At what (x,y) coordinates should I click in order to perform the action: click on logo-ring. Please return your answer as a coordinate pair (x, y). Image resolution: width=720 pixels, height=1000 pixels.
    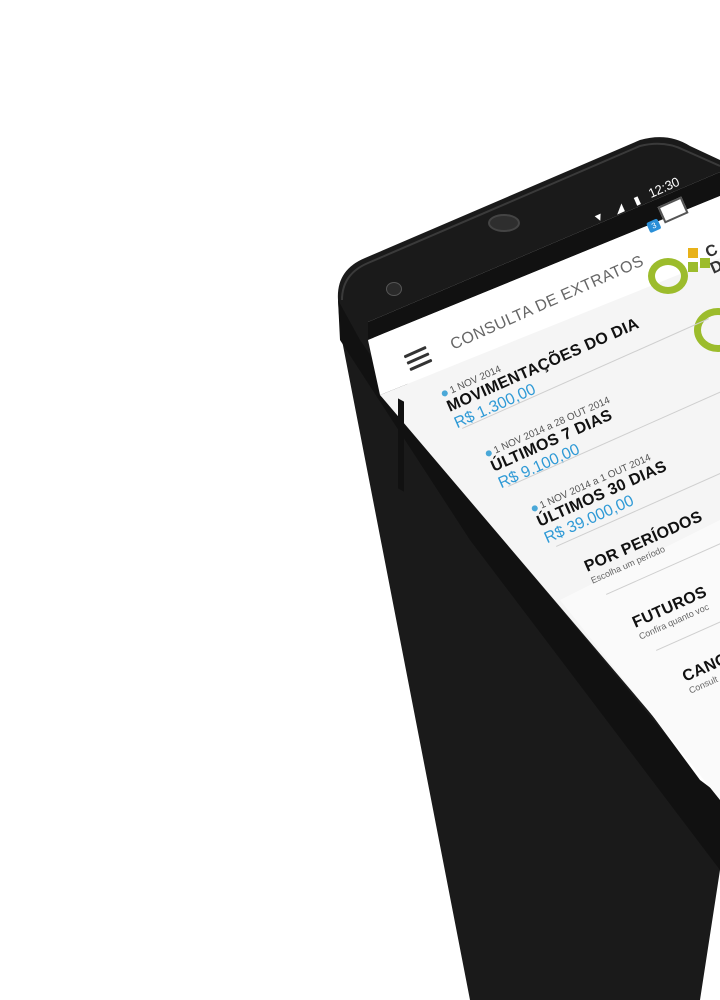
    Looking at the image, I should click on (668, 276).